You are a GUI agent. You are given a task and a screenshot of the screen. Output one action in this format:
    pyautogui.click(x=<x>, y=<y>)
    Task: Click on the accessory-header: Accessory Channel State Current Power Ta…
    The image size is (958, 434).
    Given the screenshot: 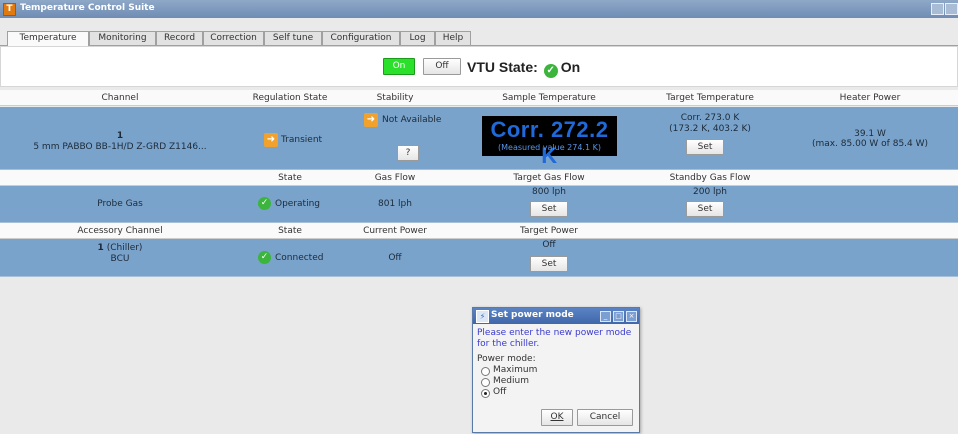 What is the action you would take?
    pyautogui.click(x=479, y=231)
    